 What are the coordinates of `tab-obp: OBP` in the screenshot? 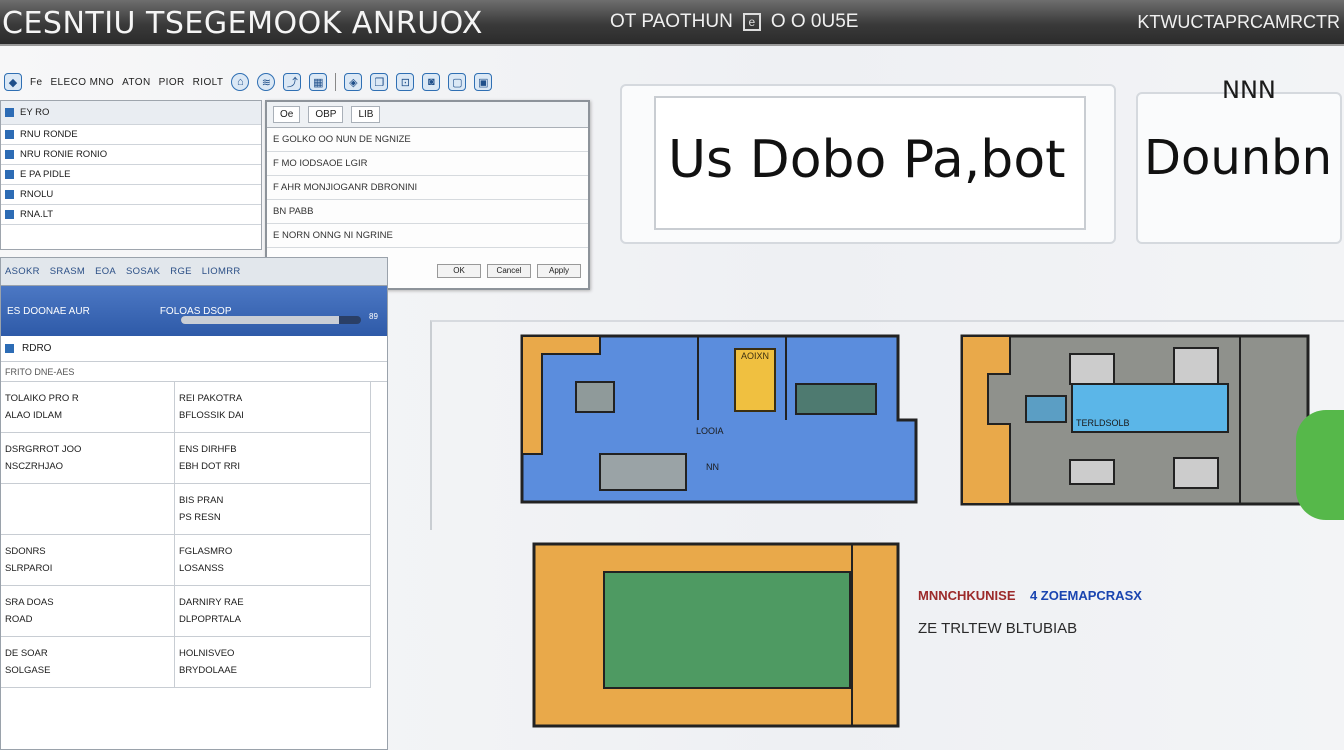 It's located at (326, 114).